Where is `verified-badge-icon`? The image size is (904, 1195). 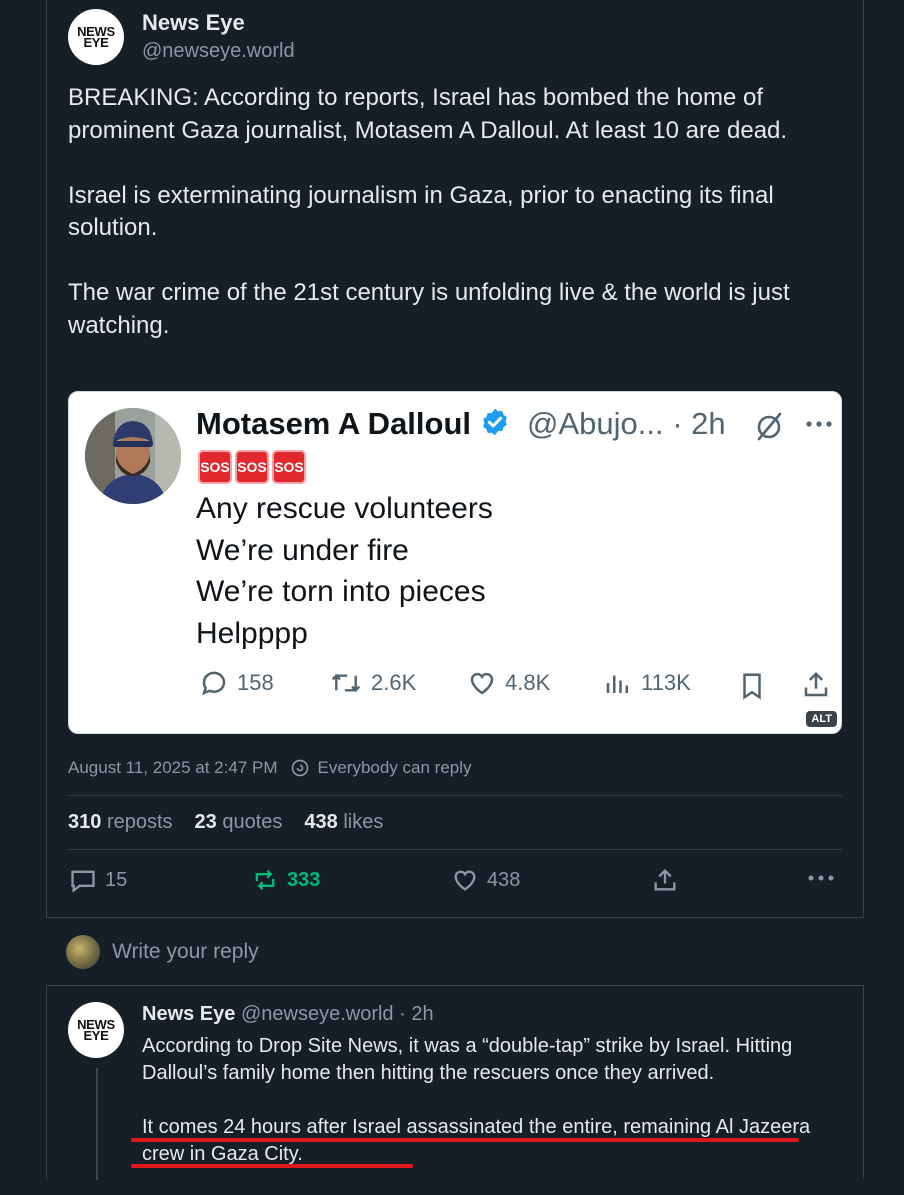
verified-badge-icon is located at coordinates (494, 422).